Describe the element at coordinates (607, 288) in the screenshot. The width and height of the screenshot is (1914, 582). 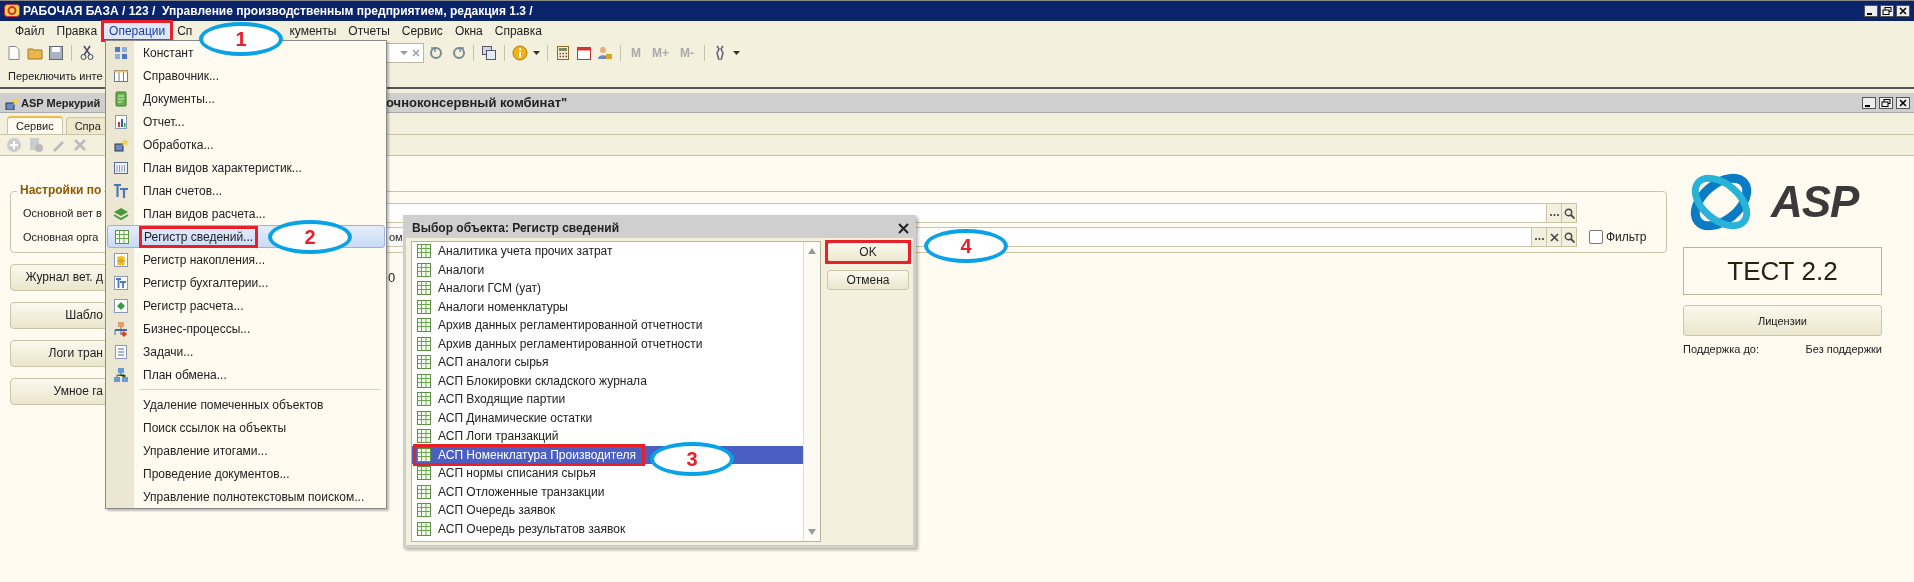
I see `list-item: Аналоги ГСМ (уат)` at that location.